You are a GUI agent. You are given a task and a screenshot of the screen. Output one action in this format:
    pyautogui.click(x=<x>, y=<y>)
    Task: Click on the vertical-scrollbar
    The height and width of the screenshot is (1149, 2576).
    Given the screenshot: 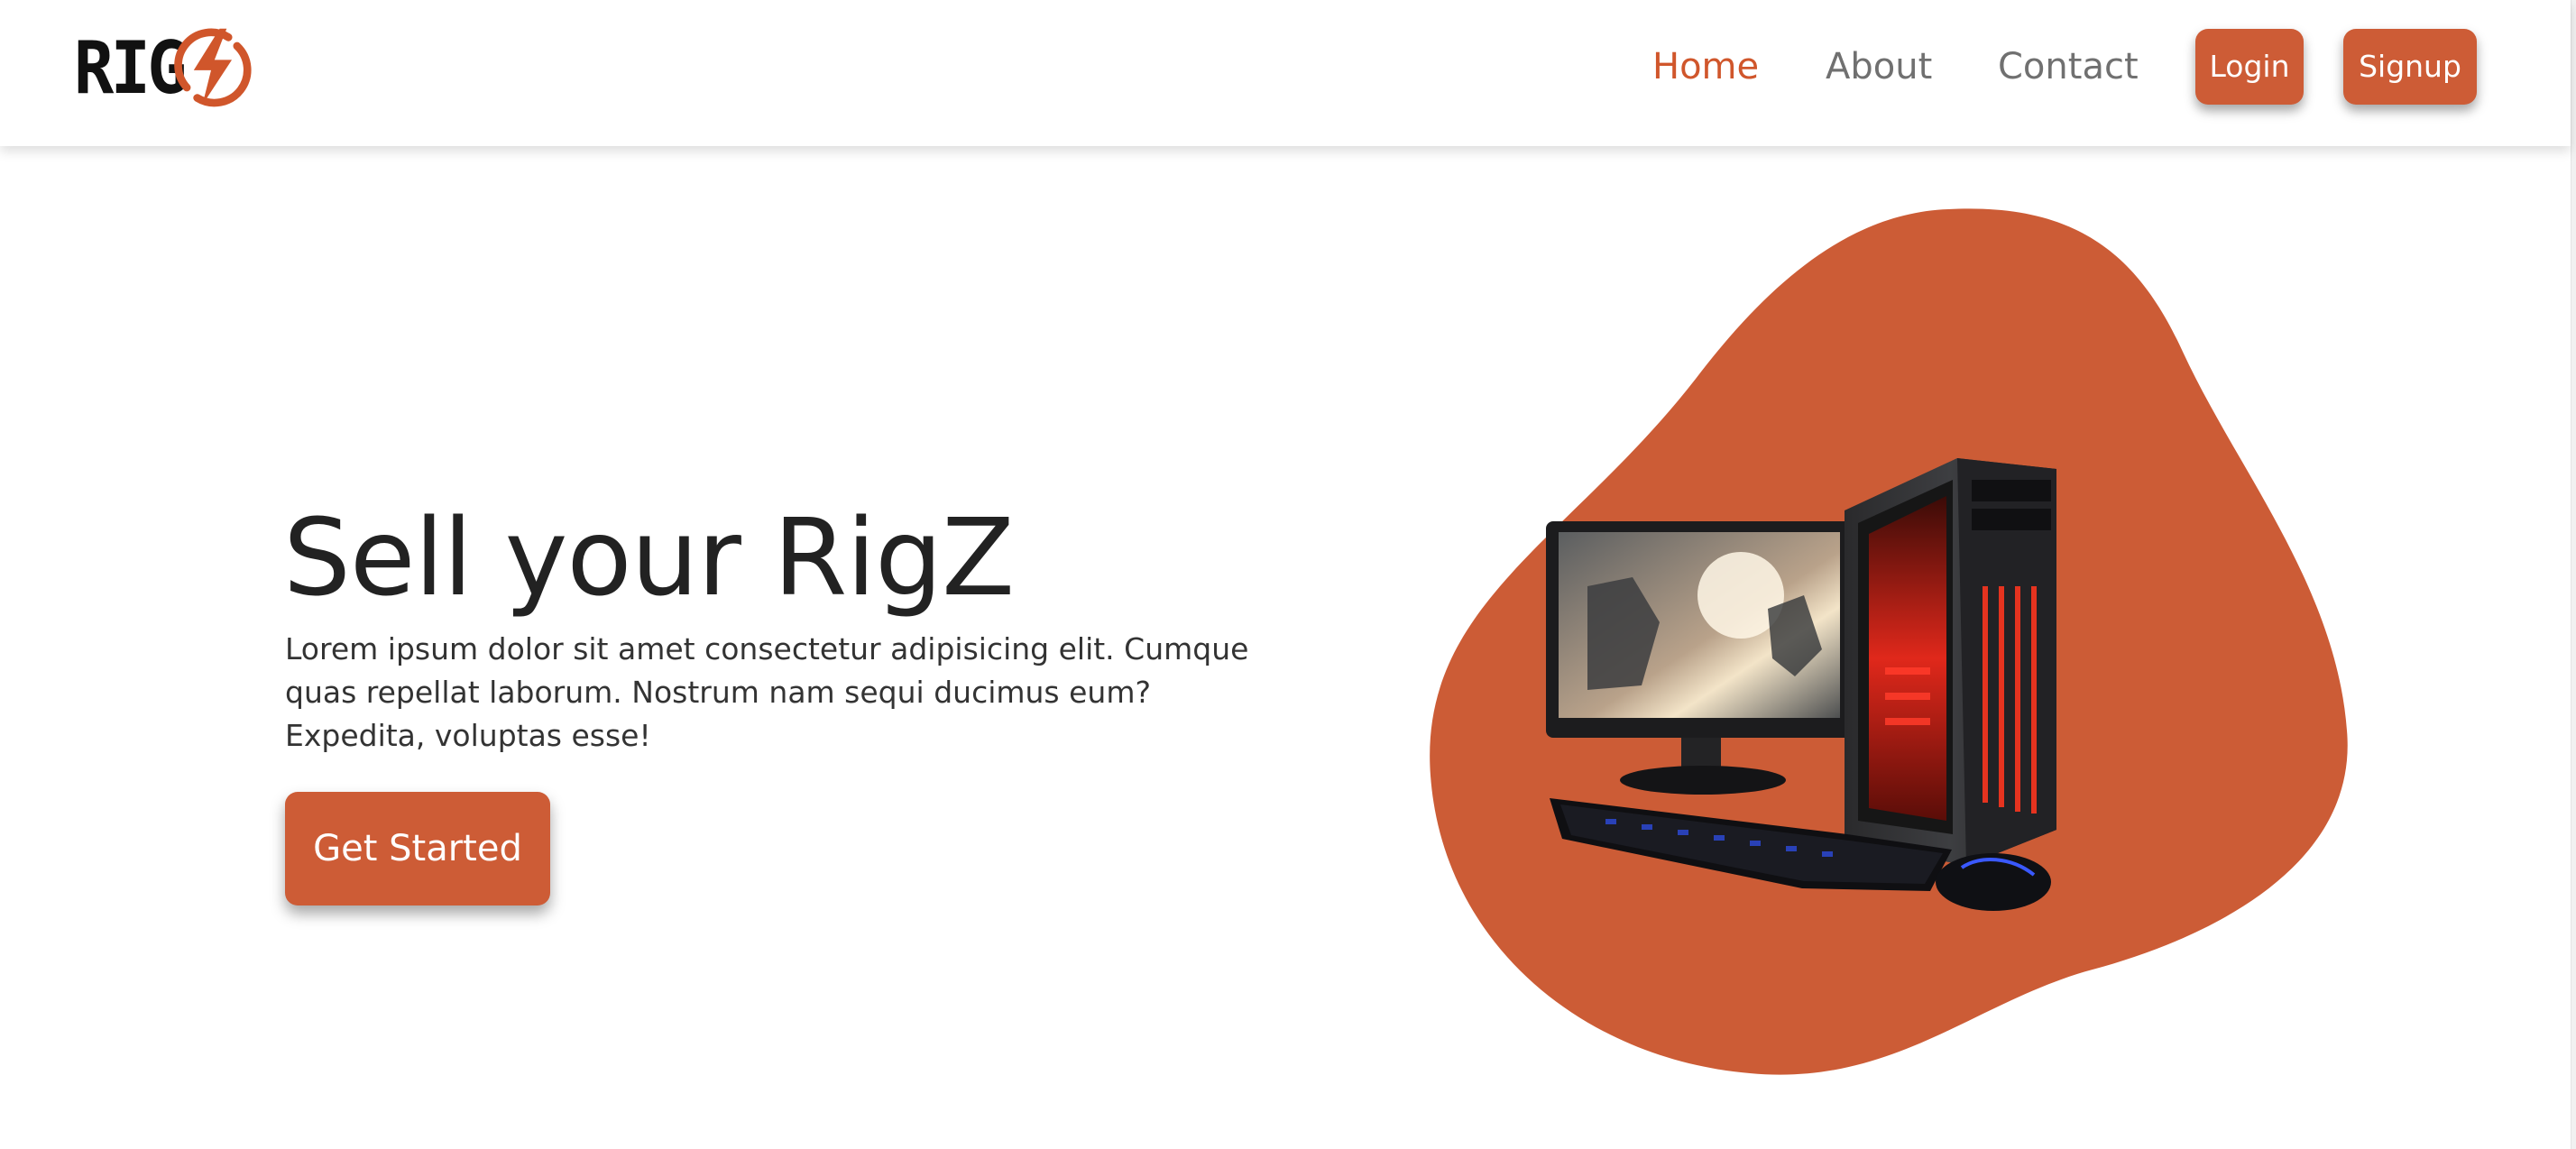 What is the action you would take?
    pyautogui.click(x=2574, y=574)
    